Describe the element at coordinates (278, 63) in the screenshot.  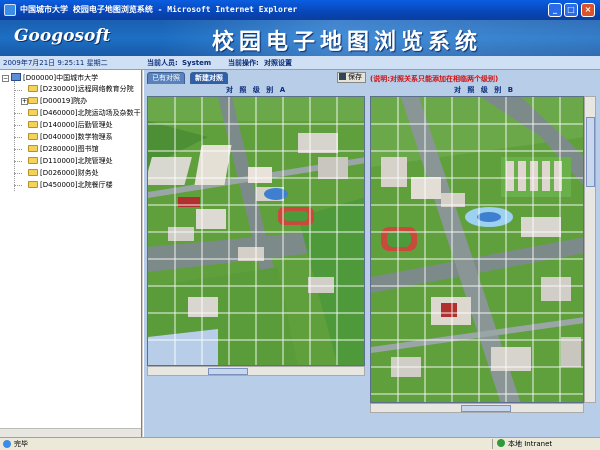
I see `operation-value: 对照设置` at that location.